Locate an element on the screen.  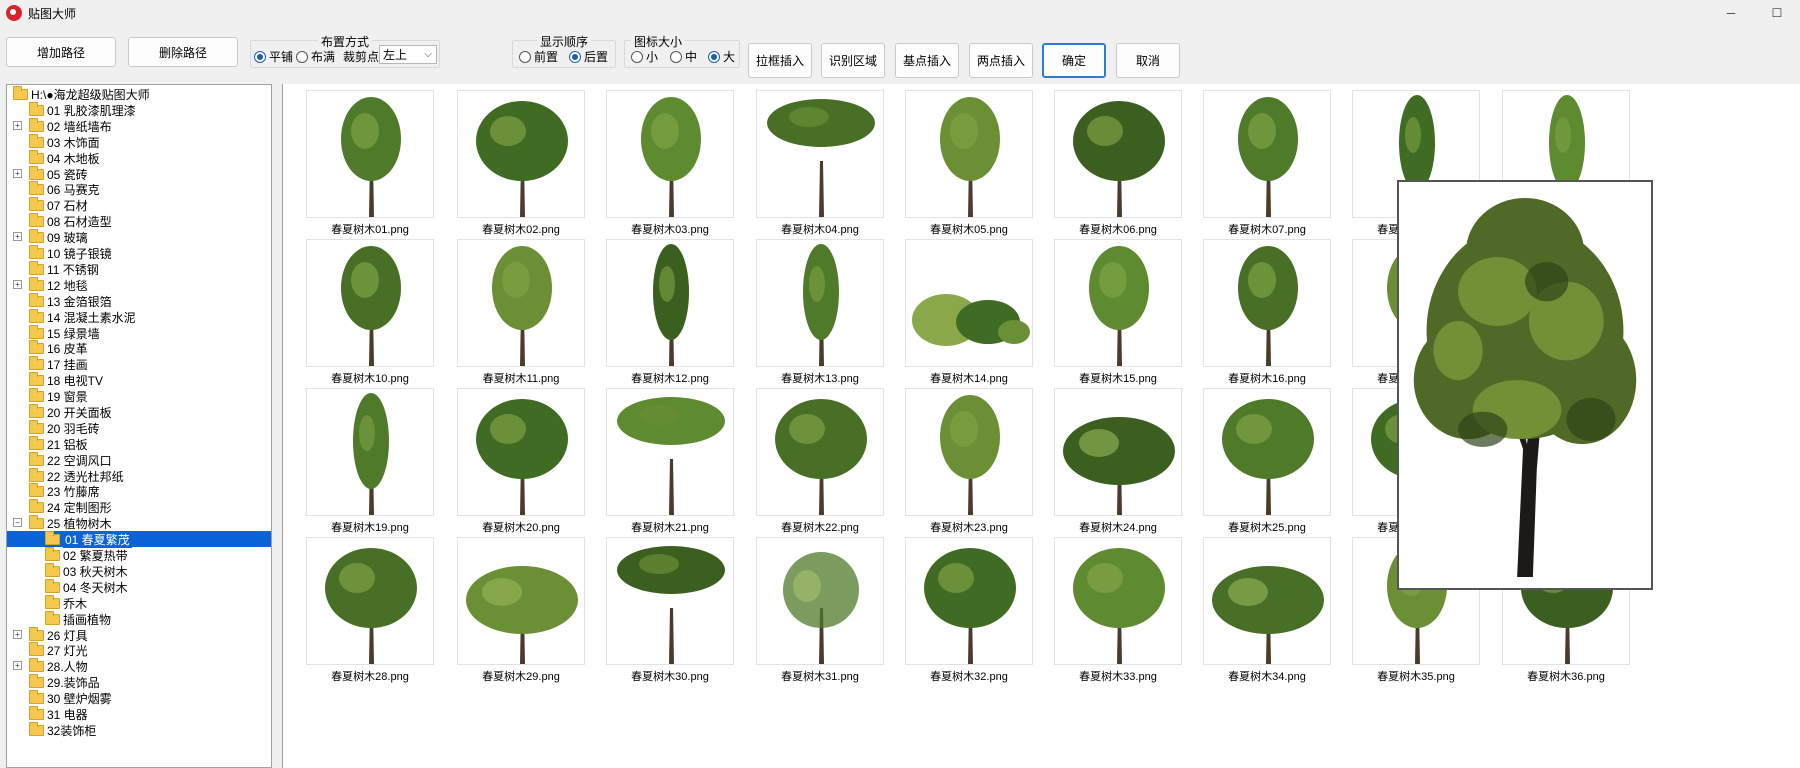
tree-item: 03 木饰面 is located at coordinates (64, 141).